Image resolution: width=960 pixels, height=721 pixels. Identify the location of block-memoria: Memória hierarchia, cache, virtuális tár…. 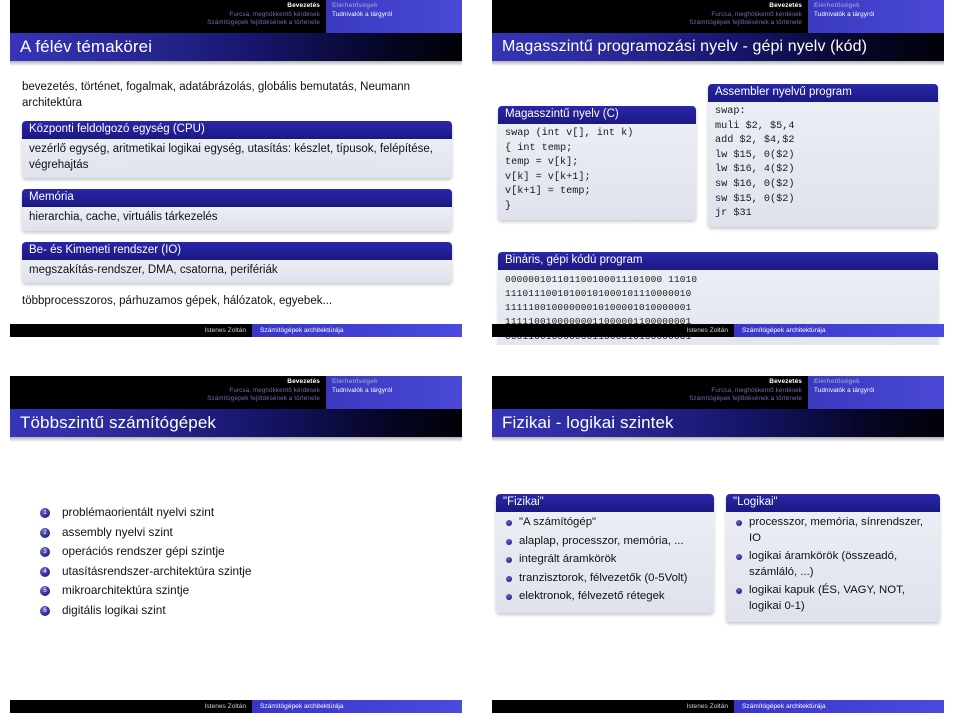
(237, 210).